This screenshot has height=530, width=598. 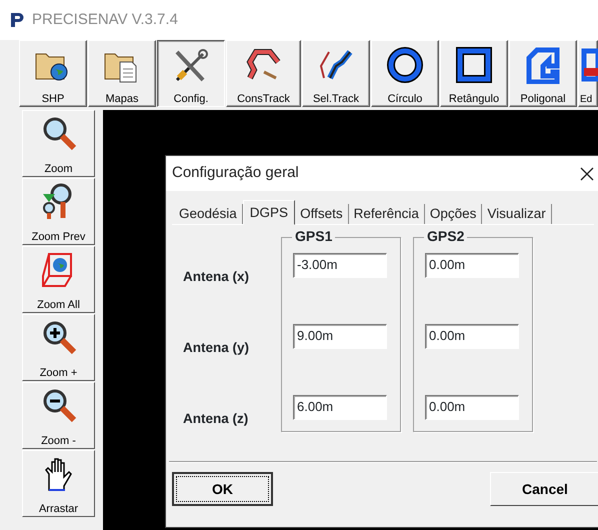 I want to click on input-field: -3.00m, so click(x=340, y=265).